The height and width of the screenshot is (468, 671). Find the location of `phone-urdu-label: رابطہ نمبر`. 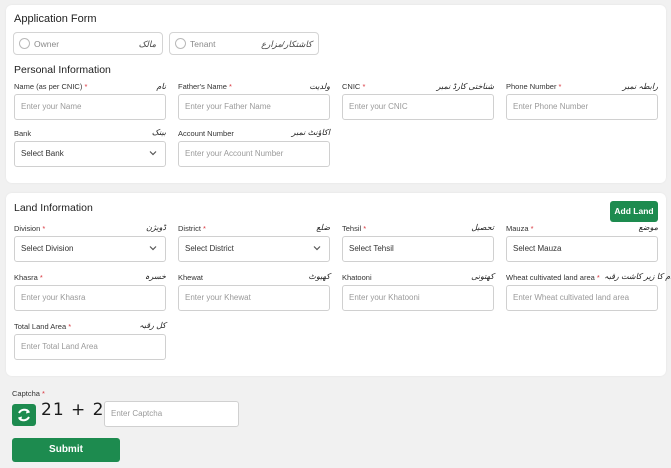

phone-urdu-label: رابطہ نمبر is located at coordinates (640, 86).